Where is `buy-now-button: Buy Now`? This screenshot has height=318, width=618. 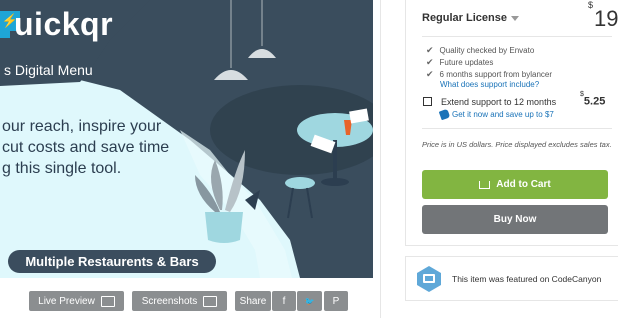 buy-now-button: Buy Now is located at coordinates (515, 219).